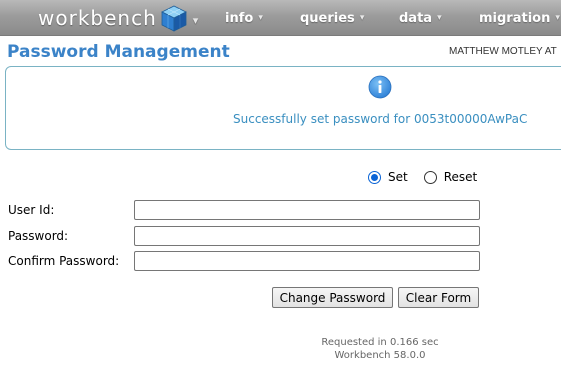  I want to click on confirm-password-label: Confirm Password:, so click(64, 261).